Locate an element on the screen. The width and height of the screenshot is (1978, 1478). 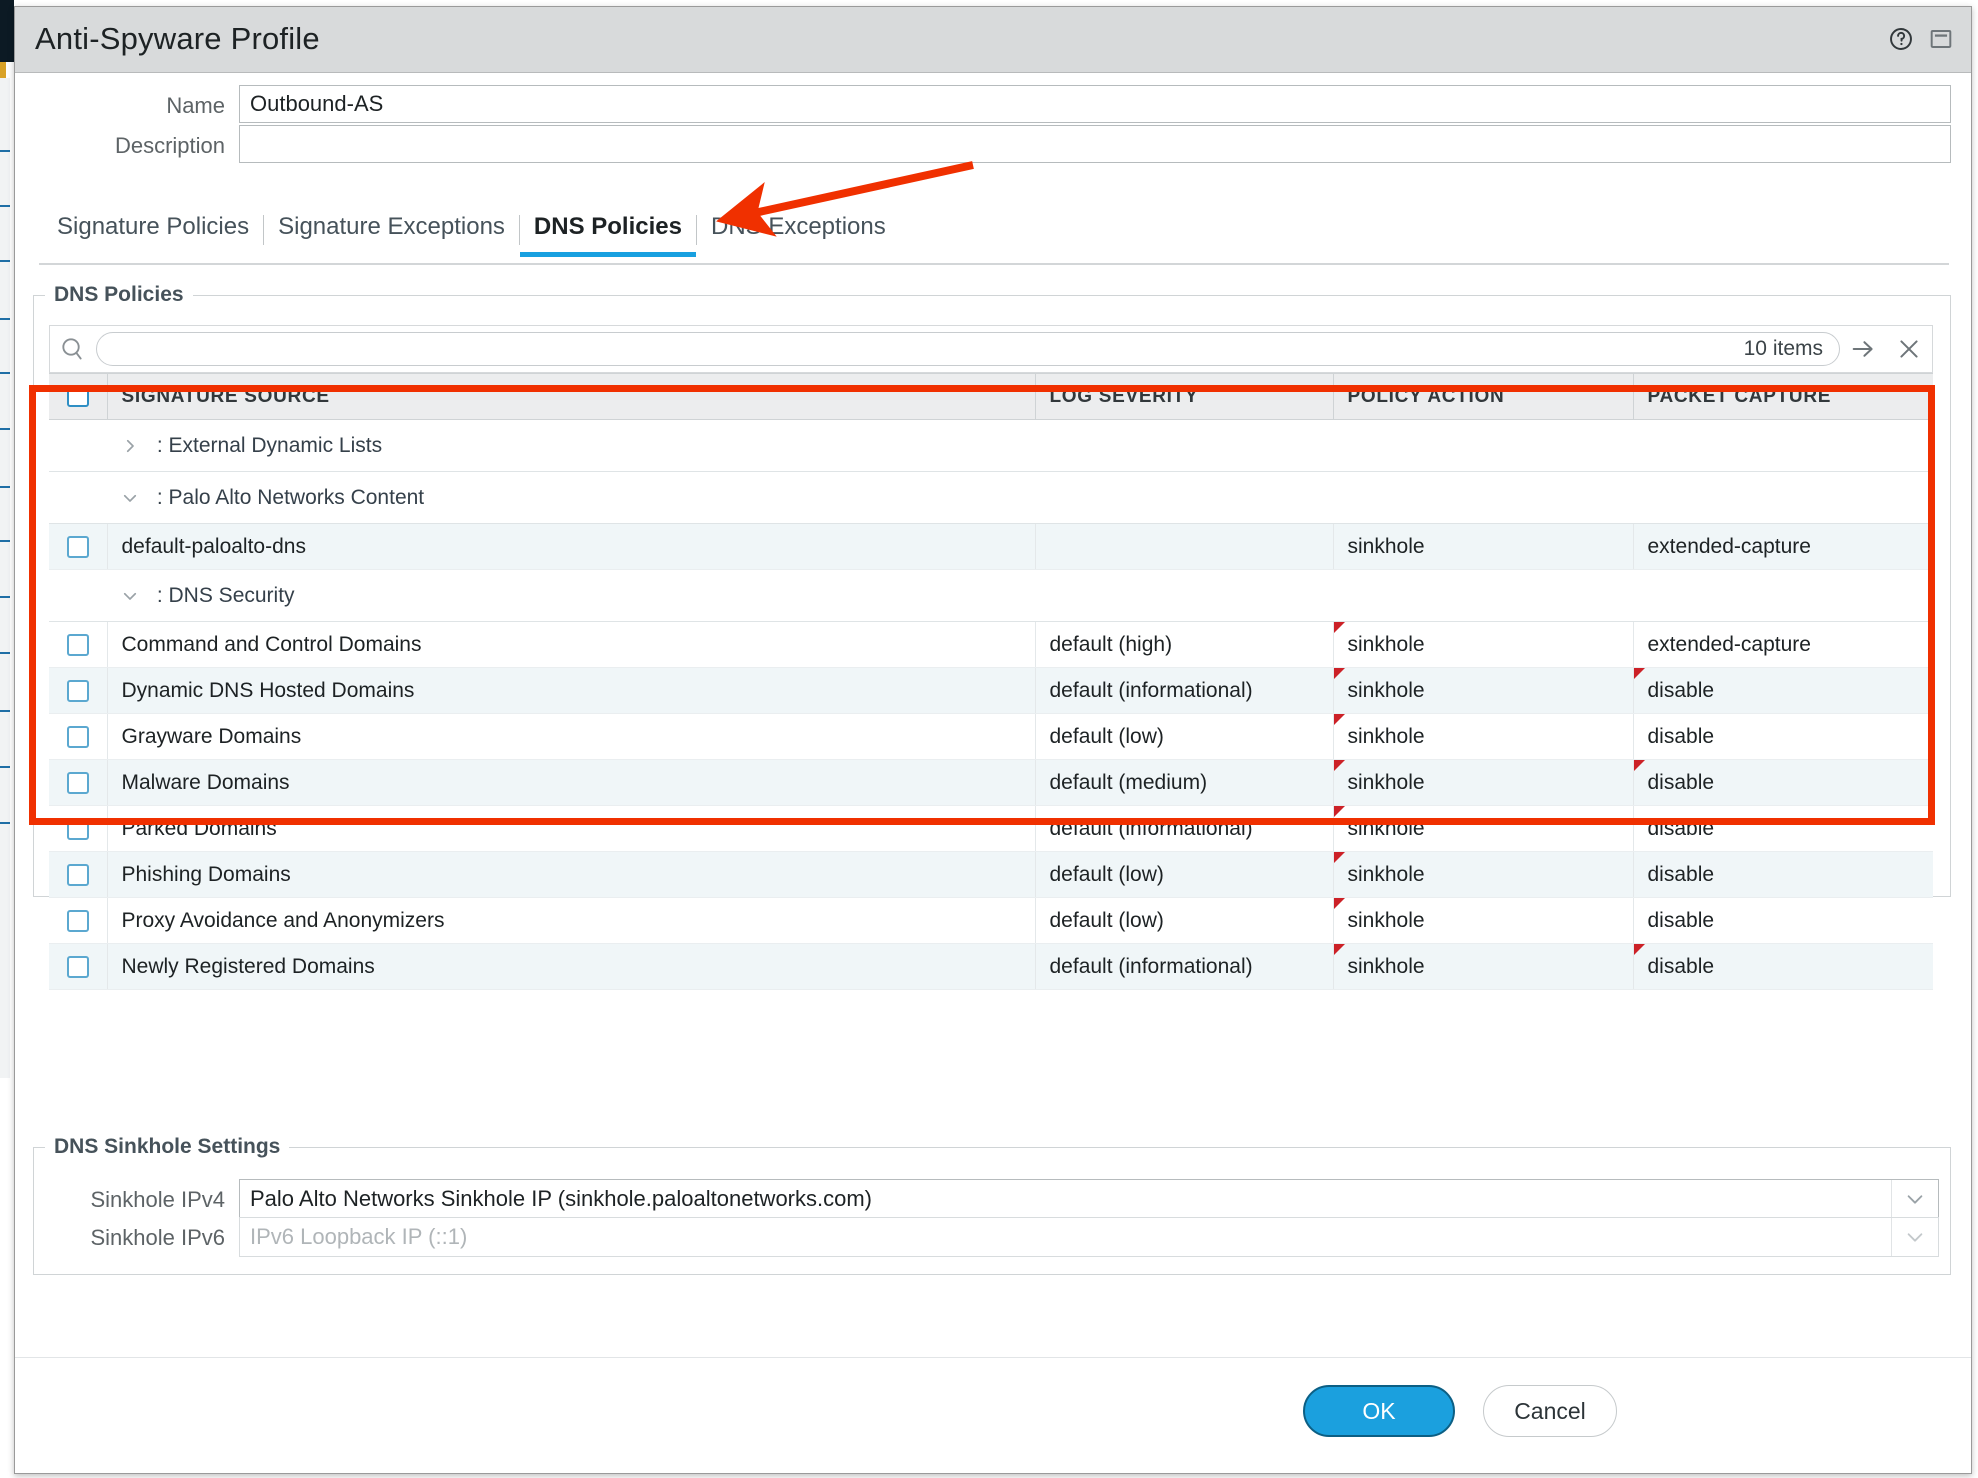
tab-dns-exceptions: DNS Exceptions is located at coordinates (798, 233).